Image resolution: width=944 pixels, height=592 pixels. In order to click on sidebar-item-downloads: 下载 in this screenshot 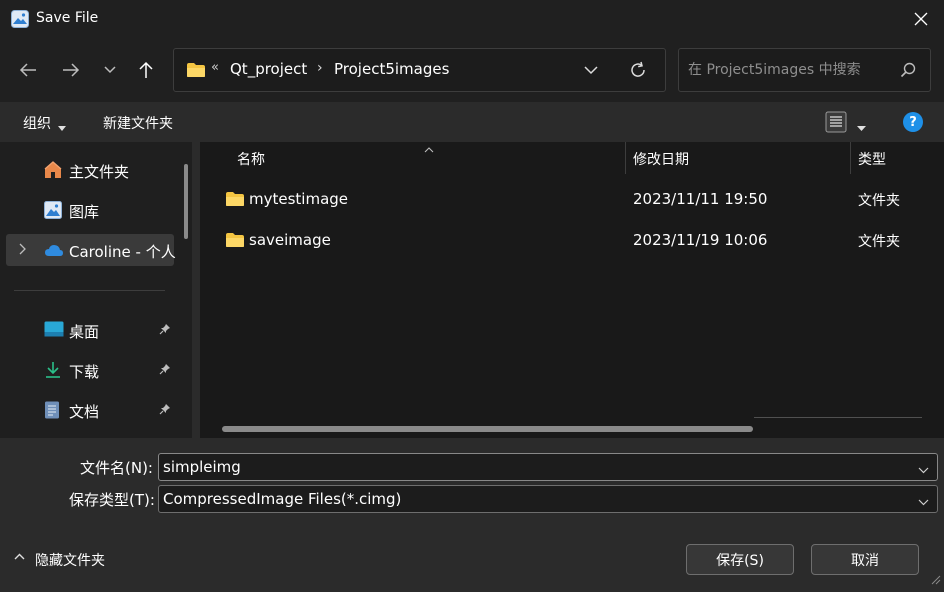, I will do `click(90, 370)`.